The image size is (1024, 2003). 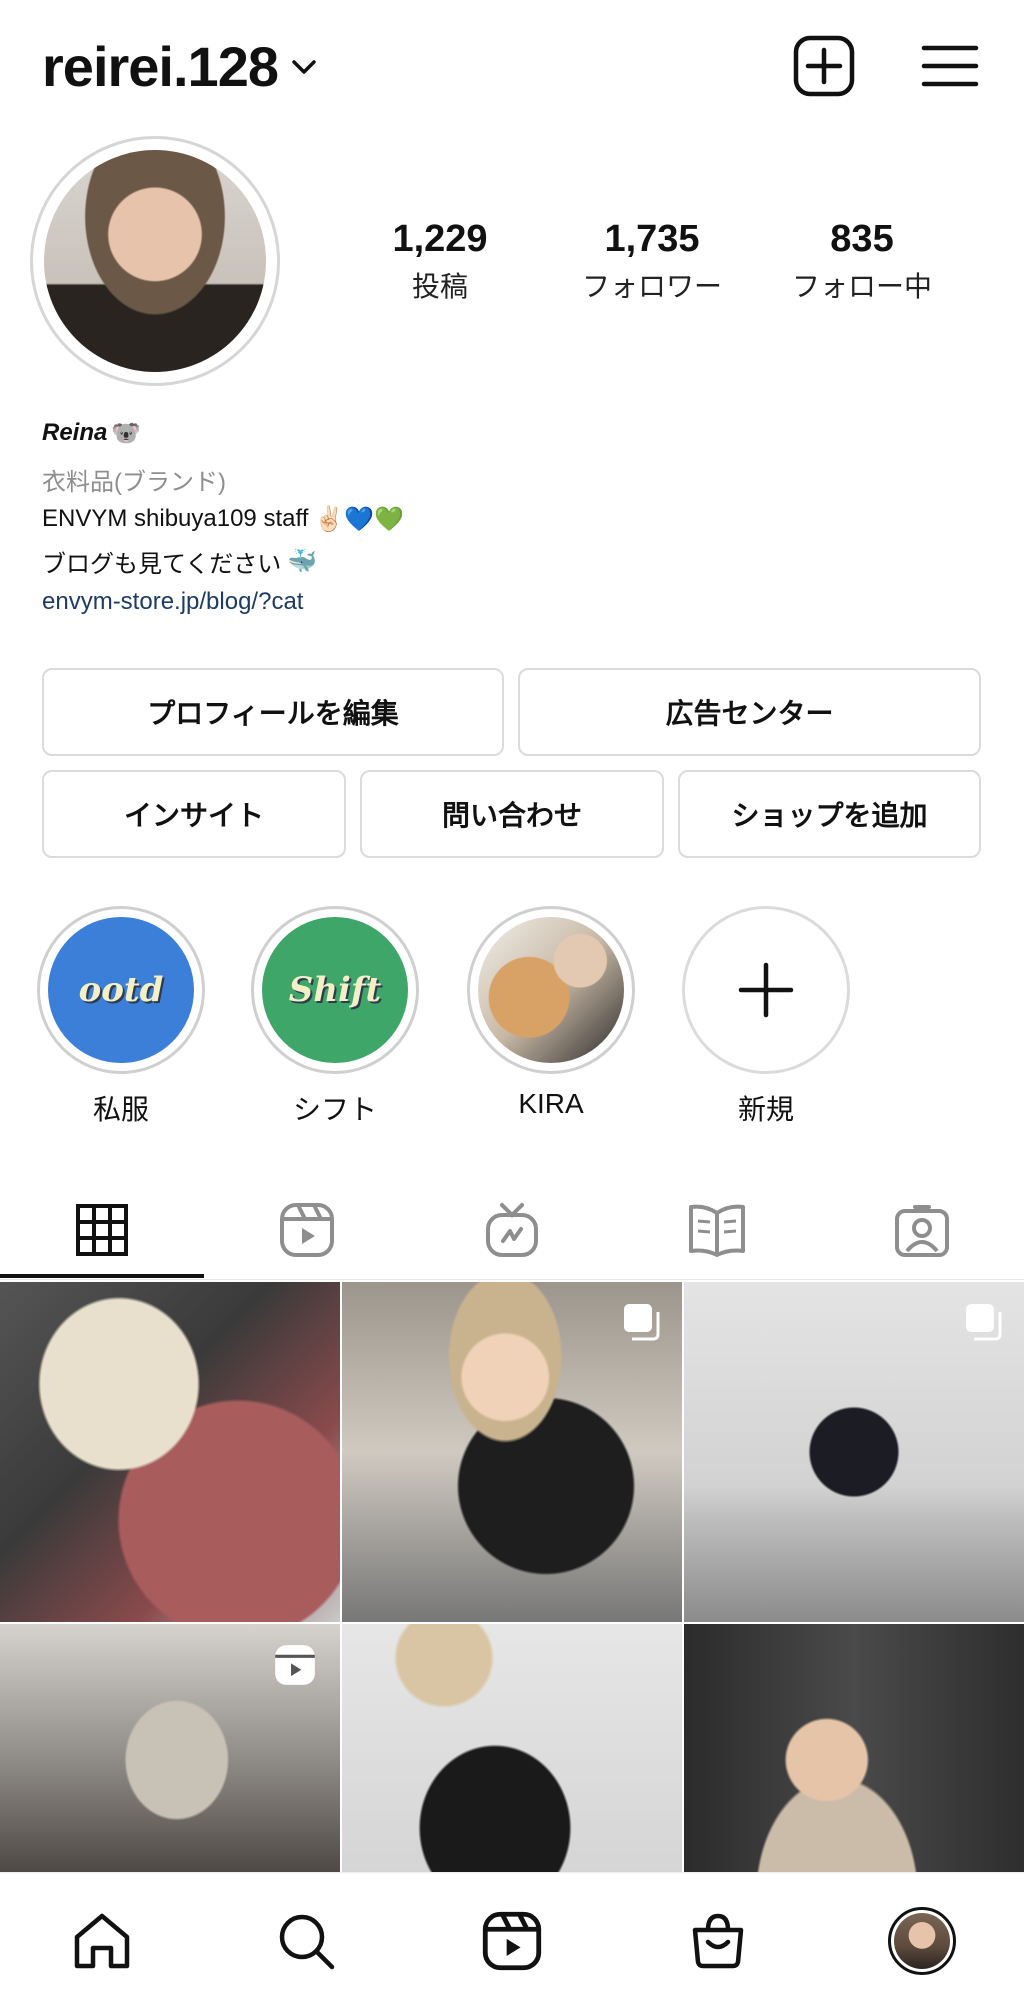 I want to click on highlight-label: 新規, so click(x=765, y=1109).